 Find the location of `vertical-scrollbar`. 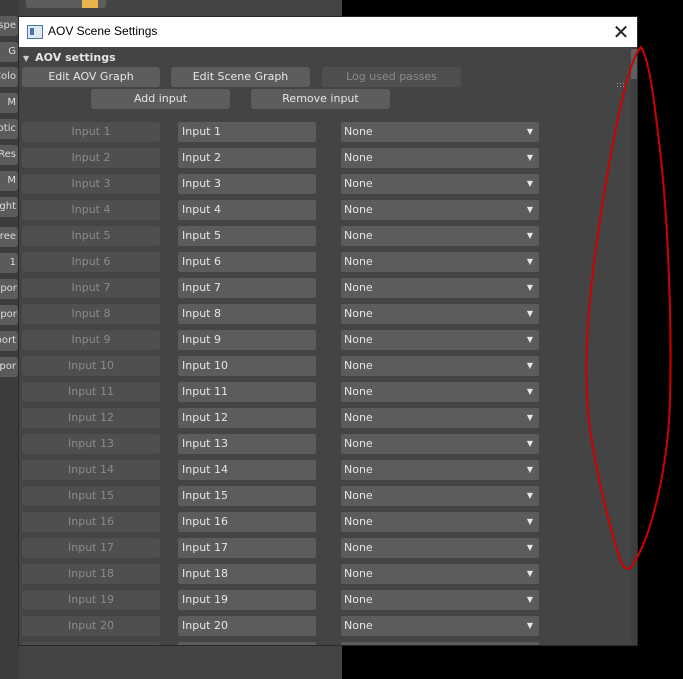

vertical-scrollbar is located at coordinates (634, 346).